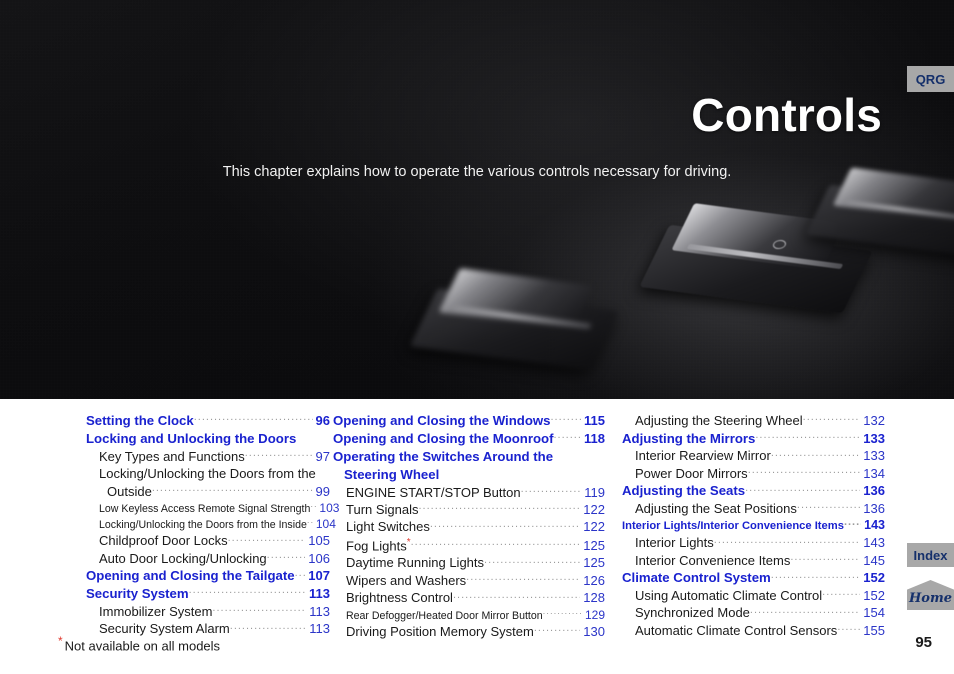  I want to click on toc-entry: Immobilizer System 113, so click(208, 611).